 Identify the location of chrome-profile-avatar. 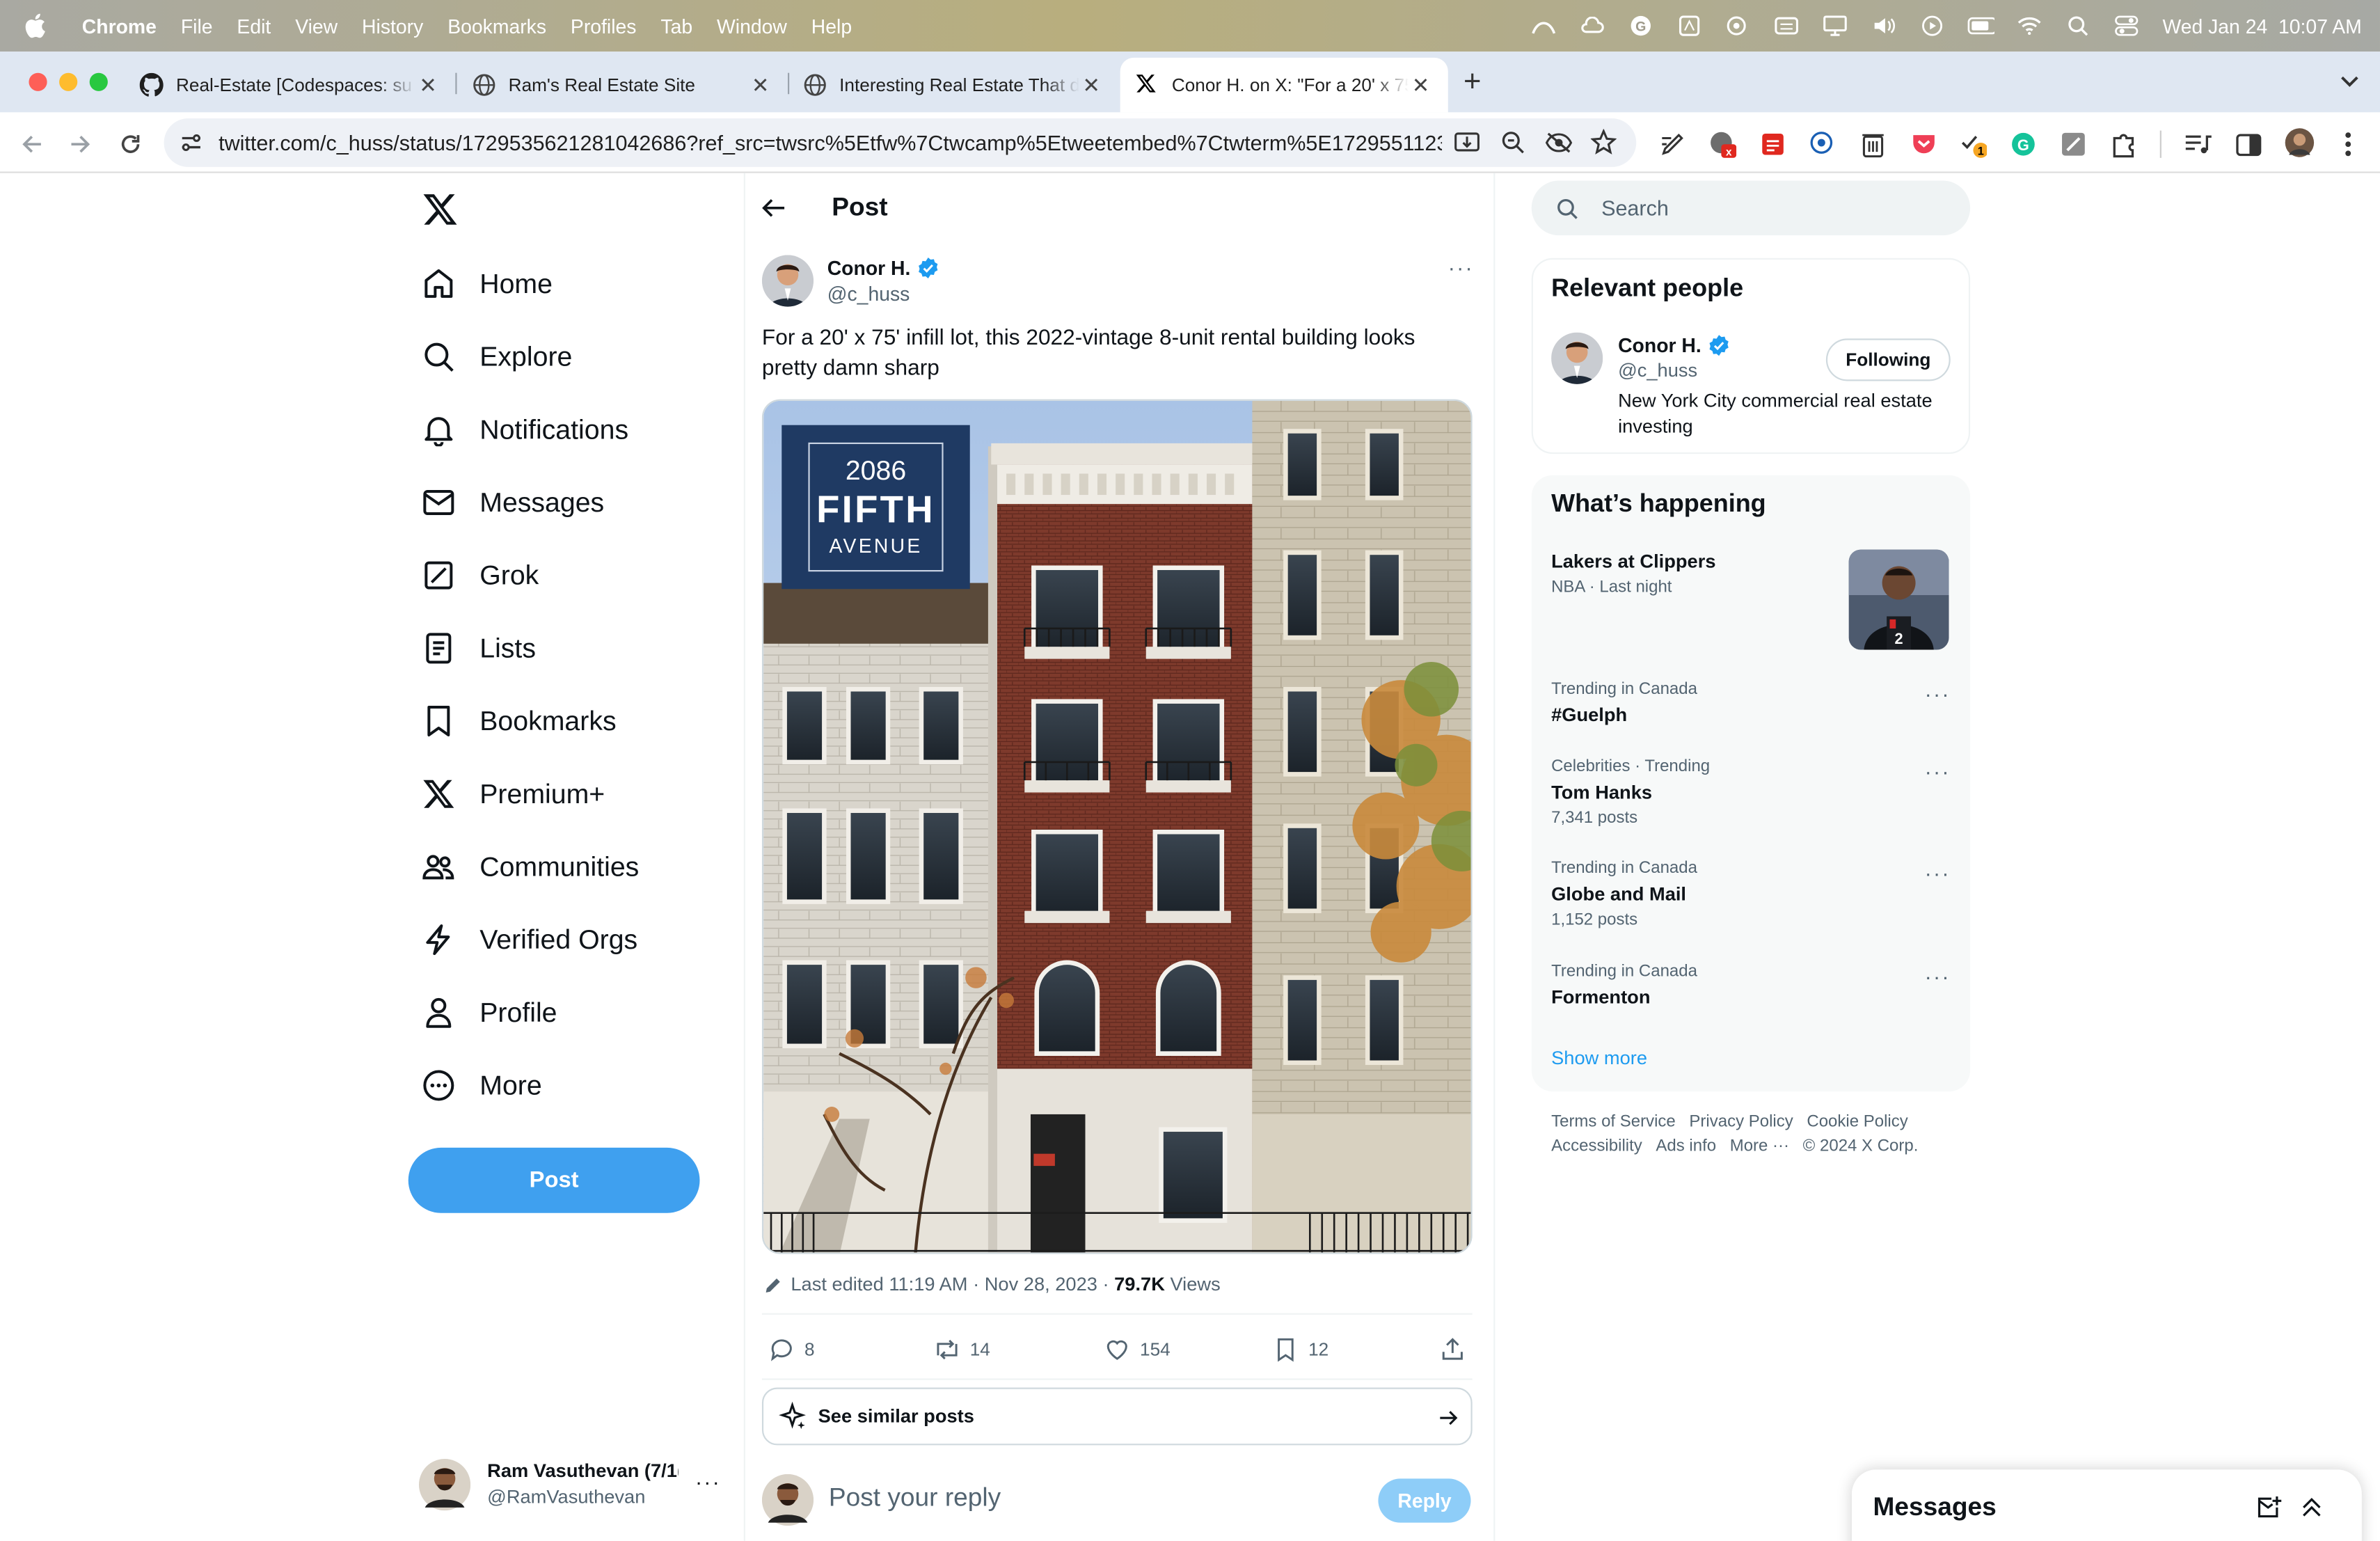
(2300, 142).